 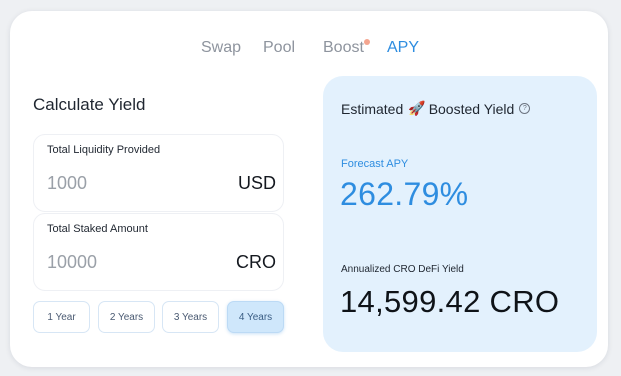 What do you see at coordinates (122, 262) in the screenshot?
I see `staked-input` at bounding box center [122, 262].